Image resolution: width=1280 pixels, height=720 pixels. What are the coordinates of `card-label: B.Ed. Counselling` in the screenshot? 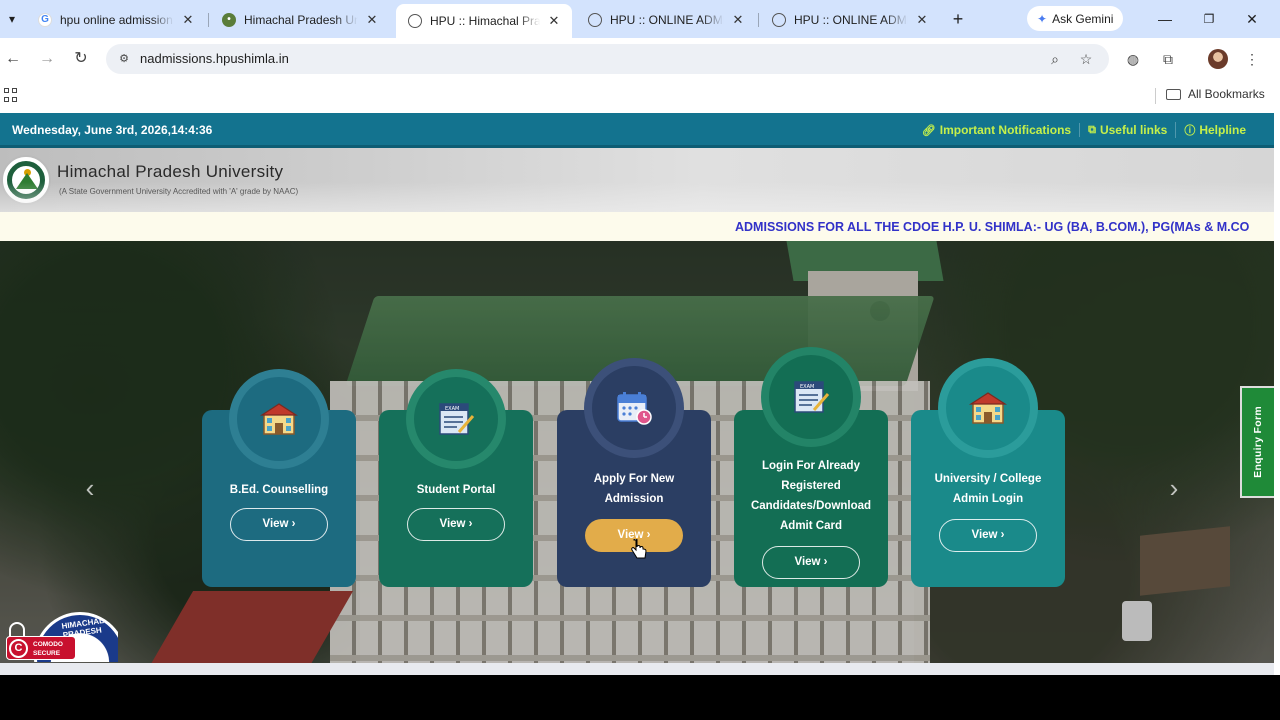 It's located at (279, 490).